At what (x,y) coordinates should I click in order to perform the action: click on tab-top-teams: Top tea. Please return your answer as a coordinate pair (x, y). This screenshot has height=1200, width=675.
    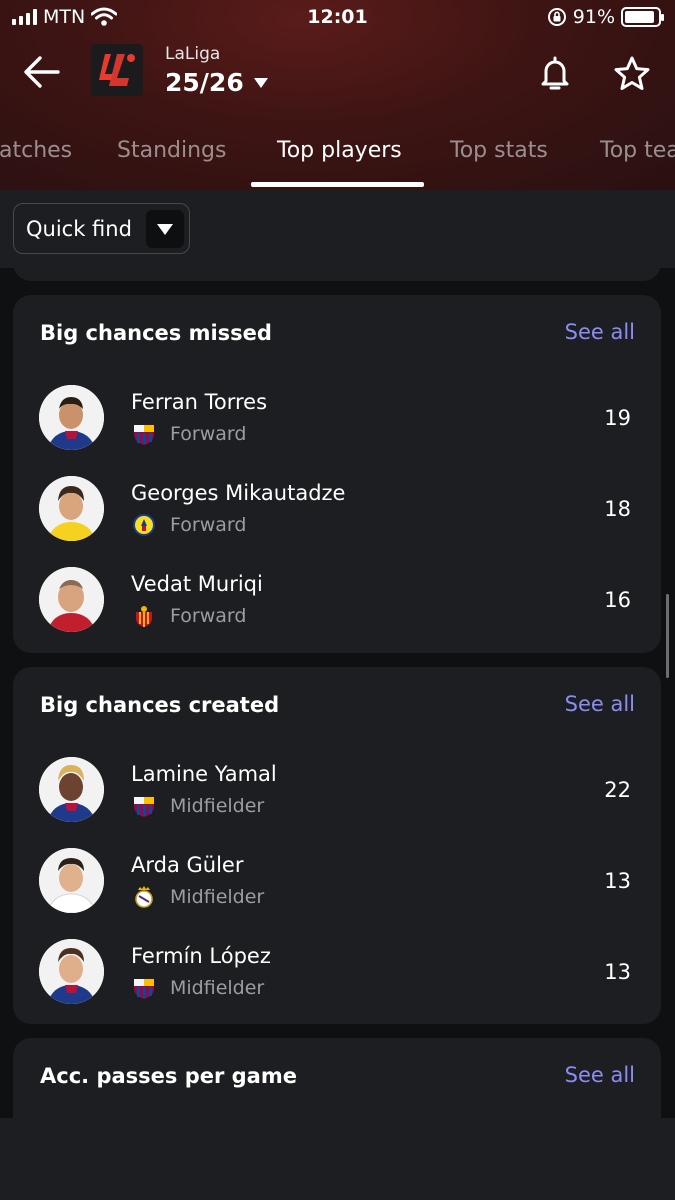
    Looking at the image, I should click on (637, 150).